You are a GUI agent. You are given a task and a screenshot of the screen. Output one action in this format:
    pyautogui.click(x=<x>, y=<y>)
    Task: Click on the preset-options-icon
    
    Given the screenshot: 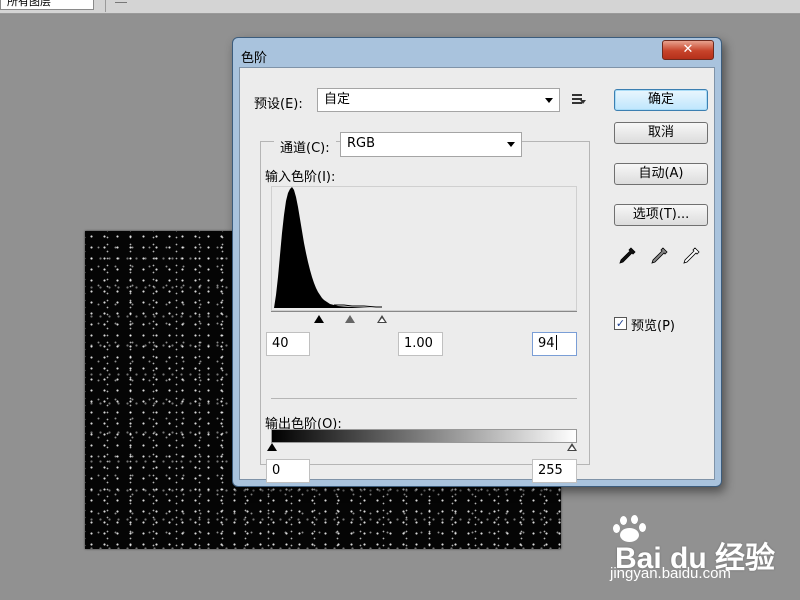 What is the action you would take?
    pyautogui.click(x=579, y=100)
    